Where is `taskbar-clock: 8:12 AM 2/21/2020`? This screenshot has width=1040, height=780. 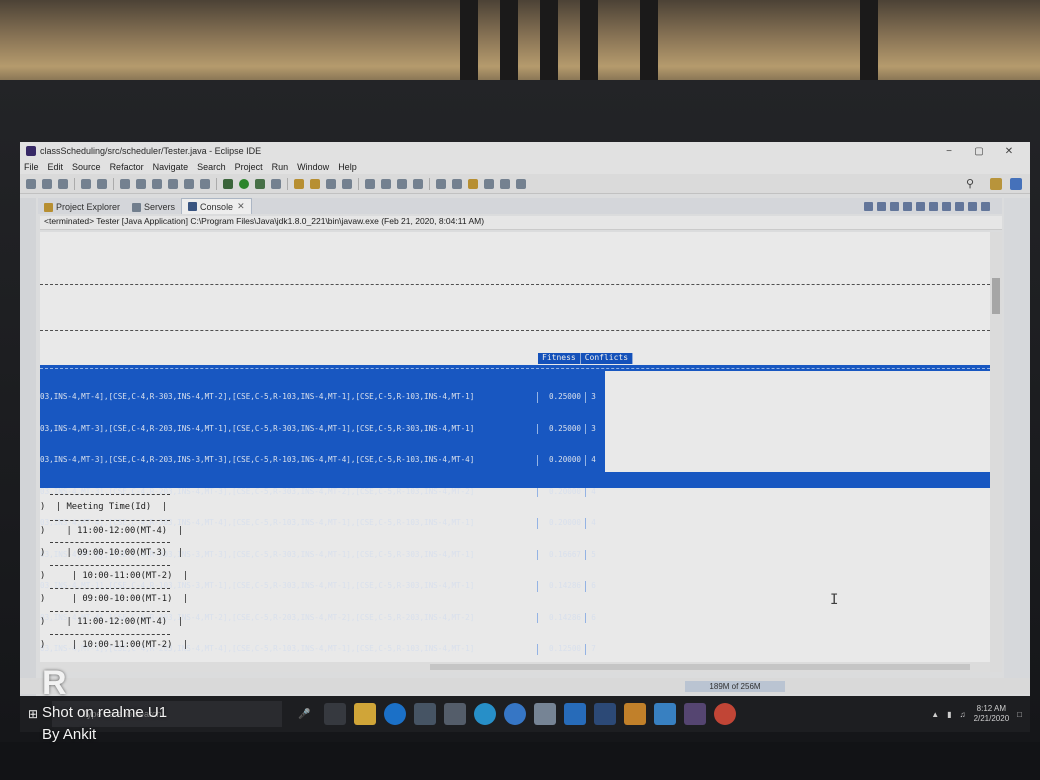 taskbar-clock: 8:12 AM 2/21/2020 is located at coordinates (992, 714).